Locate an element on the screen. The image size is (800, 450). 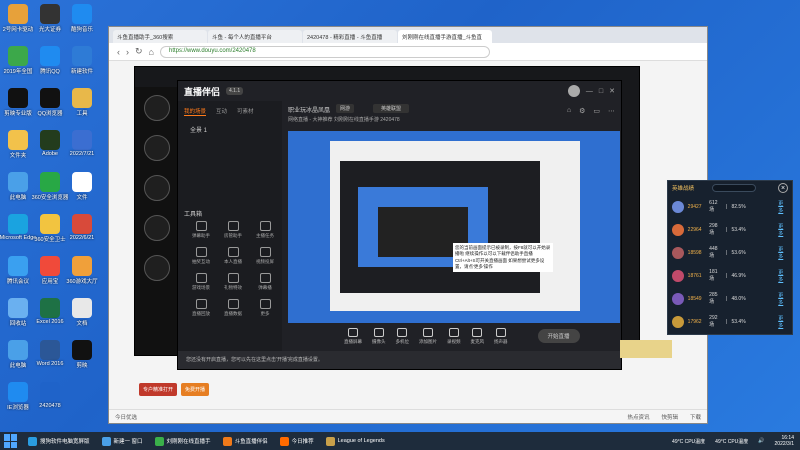
start-live-button: 开始直播 is located at coordinates (558, 336).